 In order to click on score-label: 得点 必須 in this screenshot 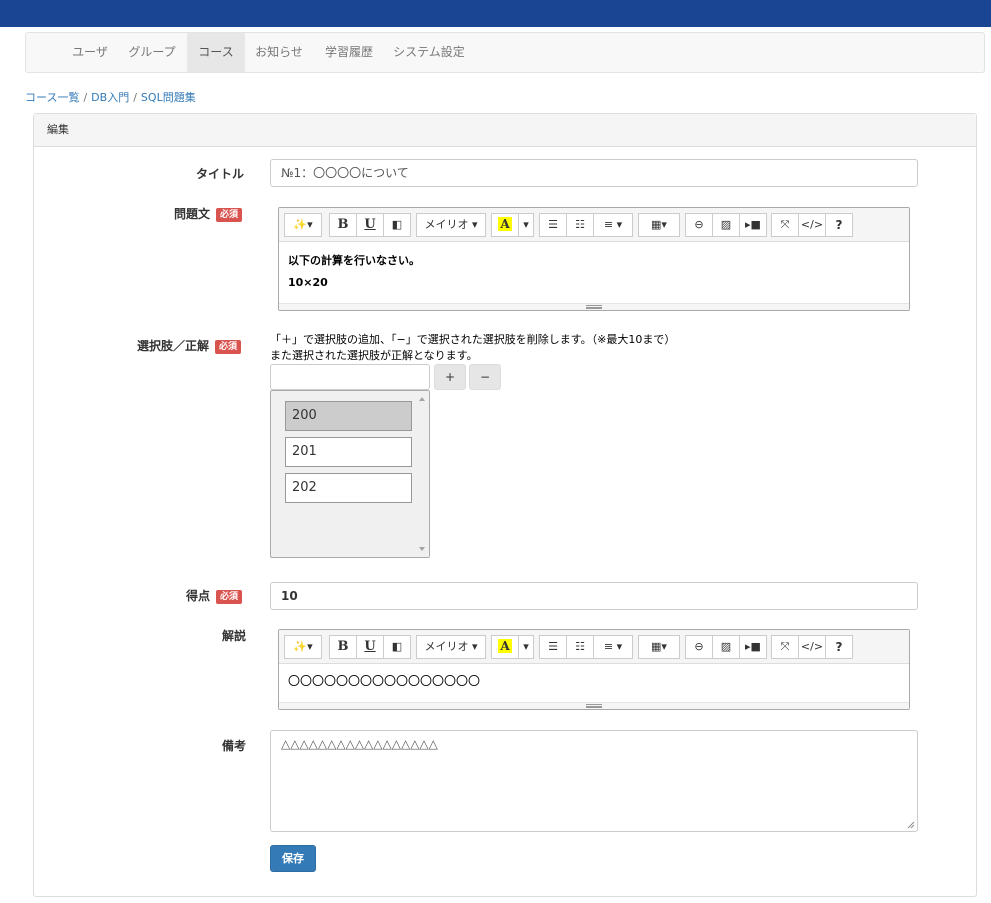, I will do `click(214, 595)`.